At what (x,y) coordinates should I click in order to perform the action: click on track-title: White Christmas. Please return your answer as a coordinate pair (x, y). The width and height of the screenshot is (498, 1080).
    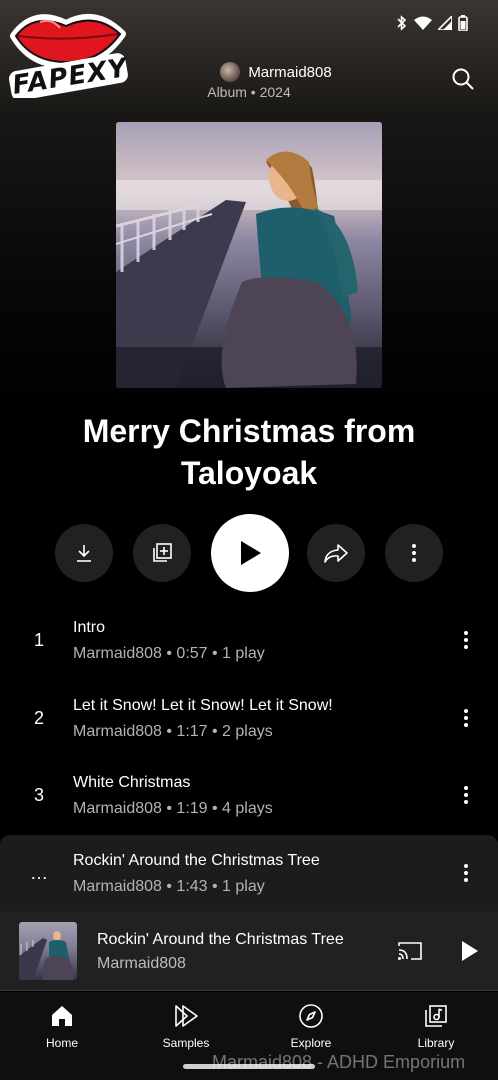
    Looking at the image, I should click on (132, 782).